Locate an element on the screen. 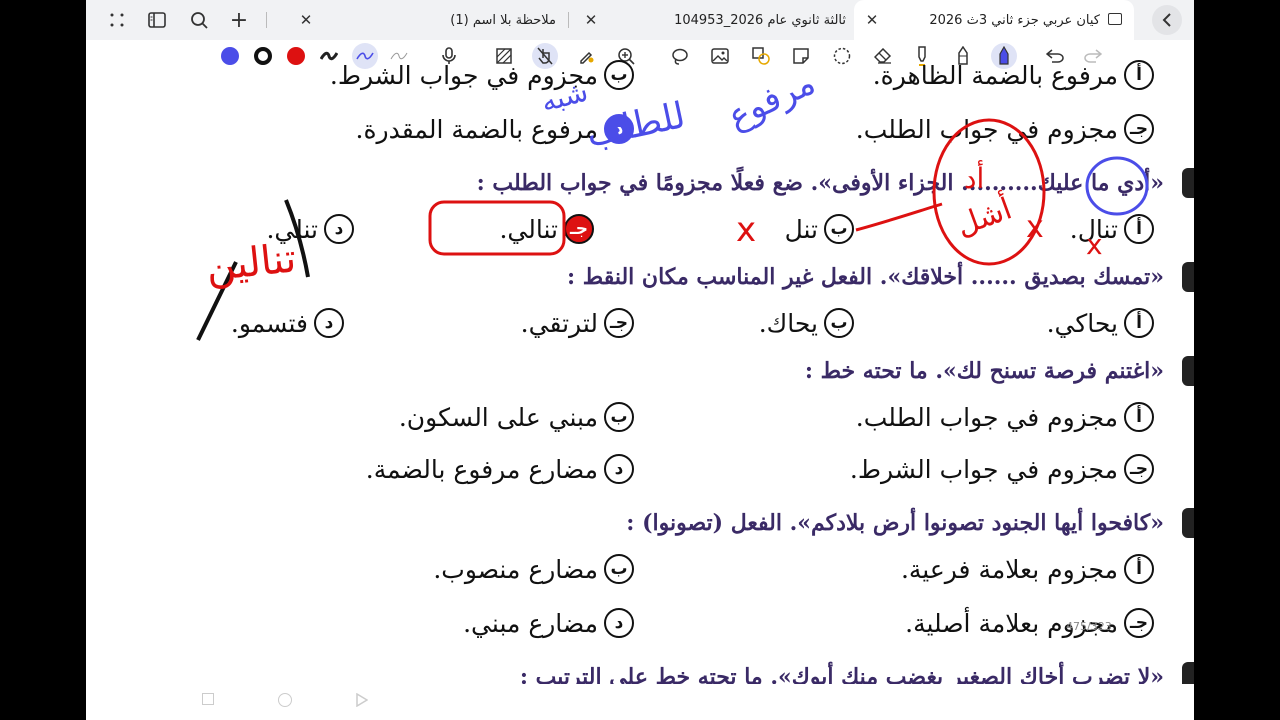  system-nav-bar is located at coordinates (640, 702).